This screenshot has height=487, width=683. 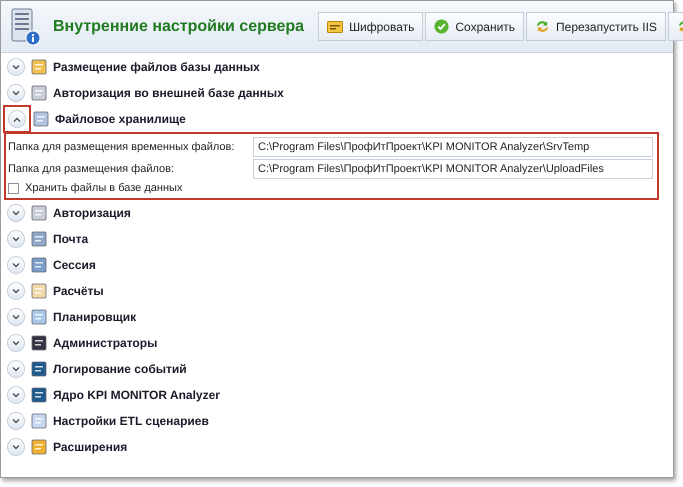 What do you see at coordinates (131, 421) in the screenshot?
I see `section-title: Настройки ETL сценариев` at bounding box center [131, 421].